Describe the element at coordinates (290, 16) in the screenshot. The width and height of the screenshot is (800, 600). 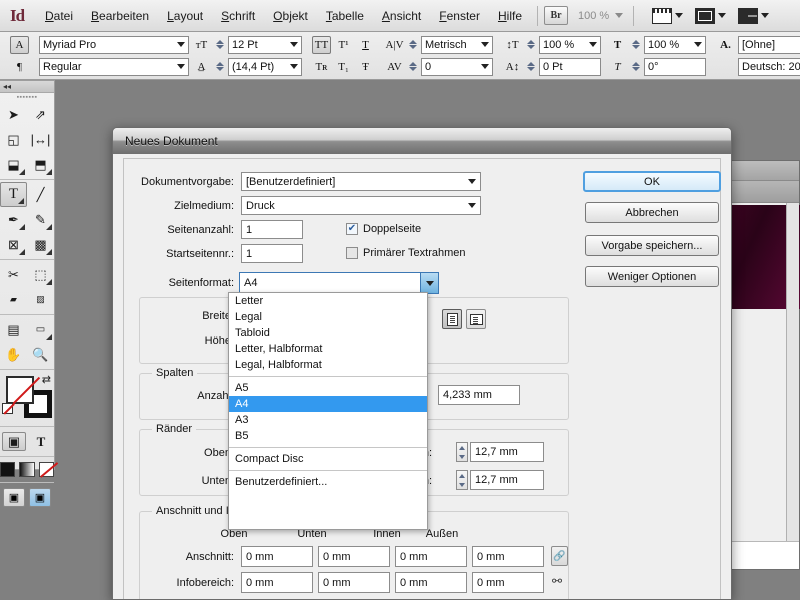
I see `menu-objekt: Objekt` at that location.